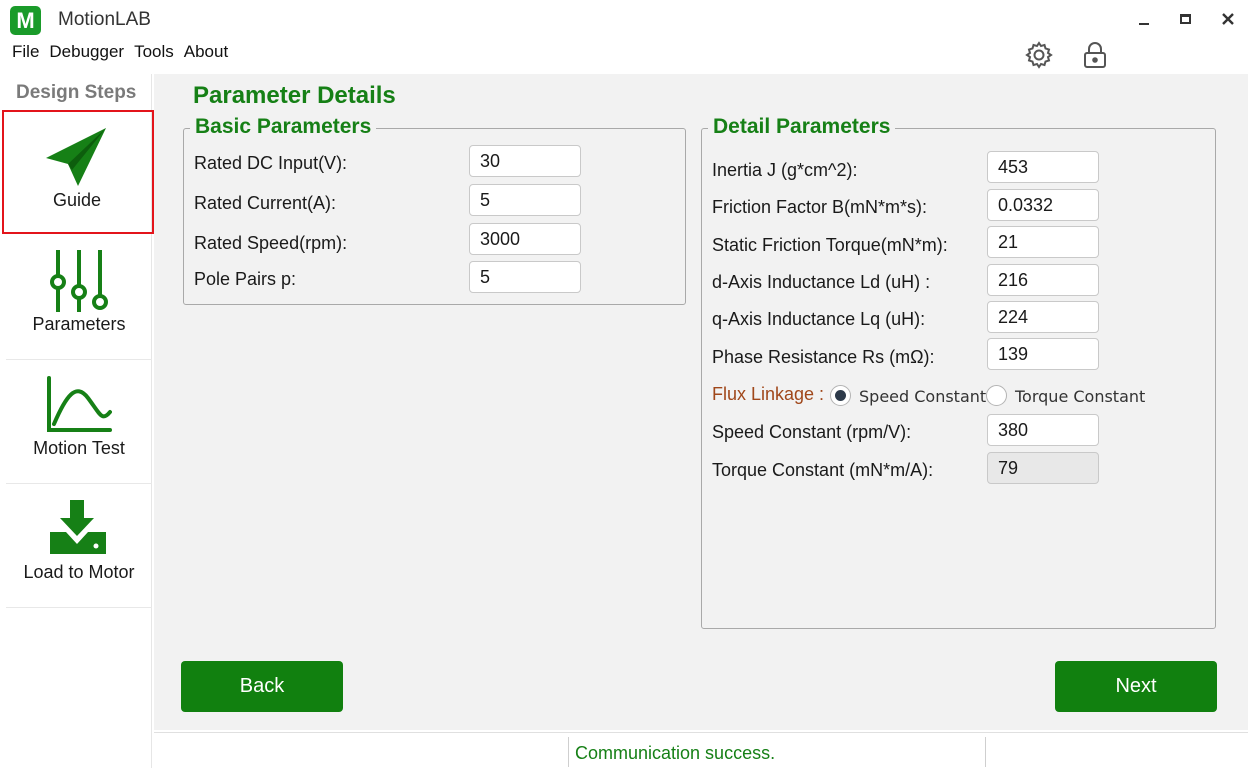 The image size is (1252, 772). Describe the element at coordinates (206, 53) in the screenshot. I see `menu-about: About` at that location.